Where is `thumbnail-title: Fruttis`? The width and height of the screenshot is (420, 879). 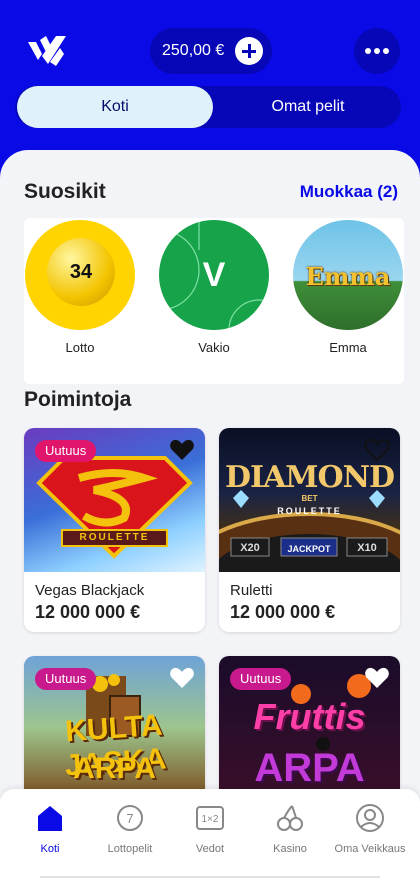 thumbnail-title: Fruttis is located at coordinates (309, 716).